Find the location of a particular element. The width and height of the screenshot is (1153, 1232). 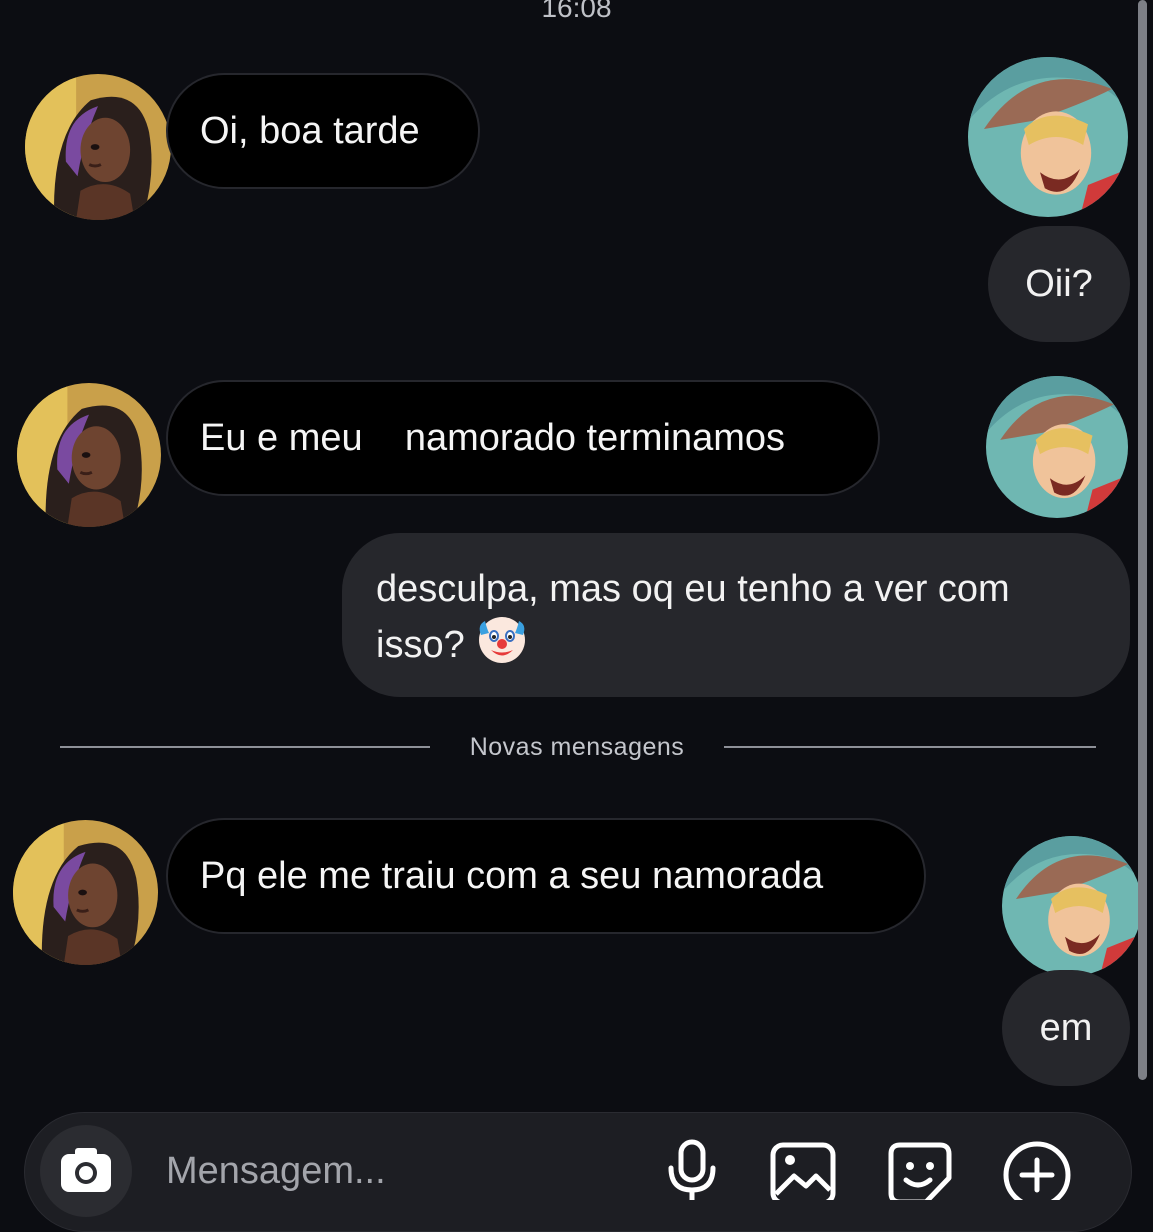

incoming-message: Oi, boa tarde is located at coordinates (323, 131).